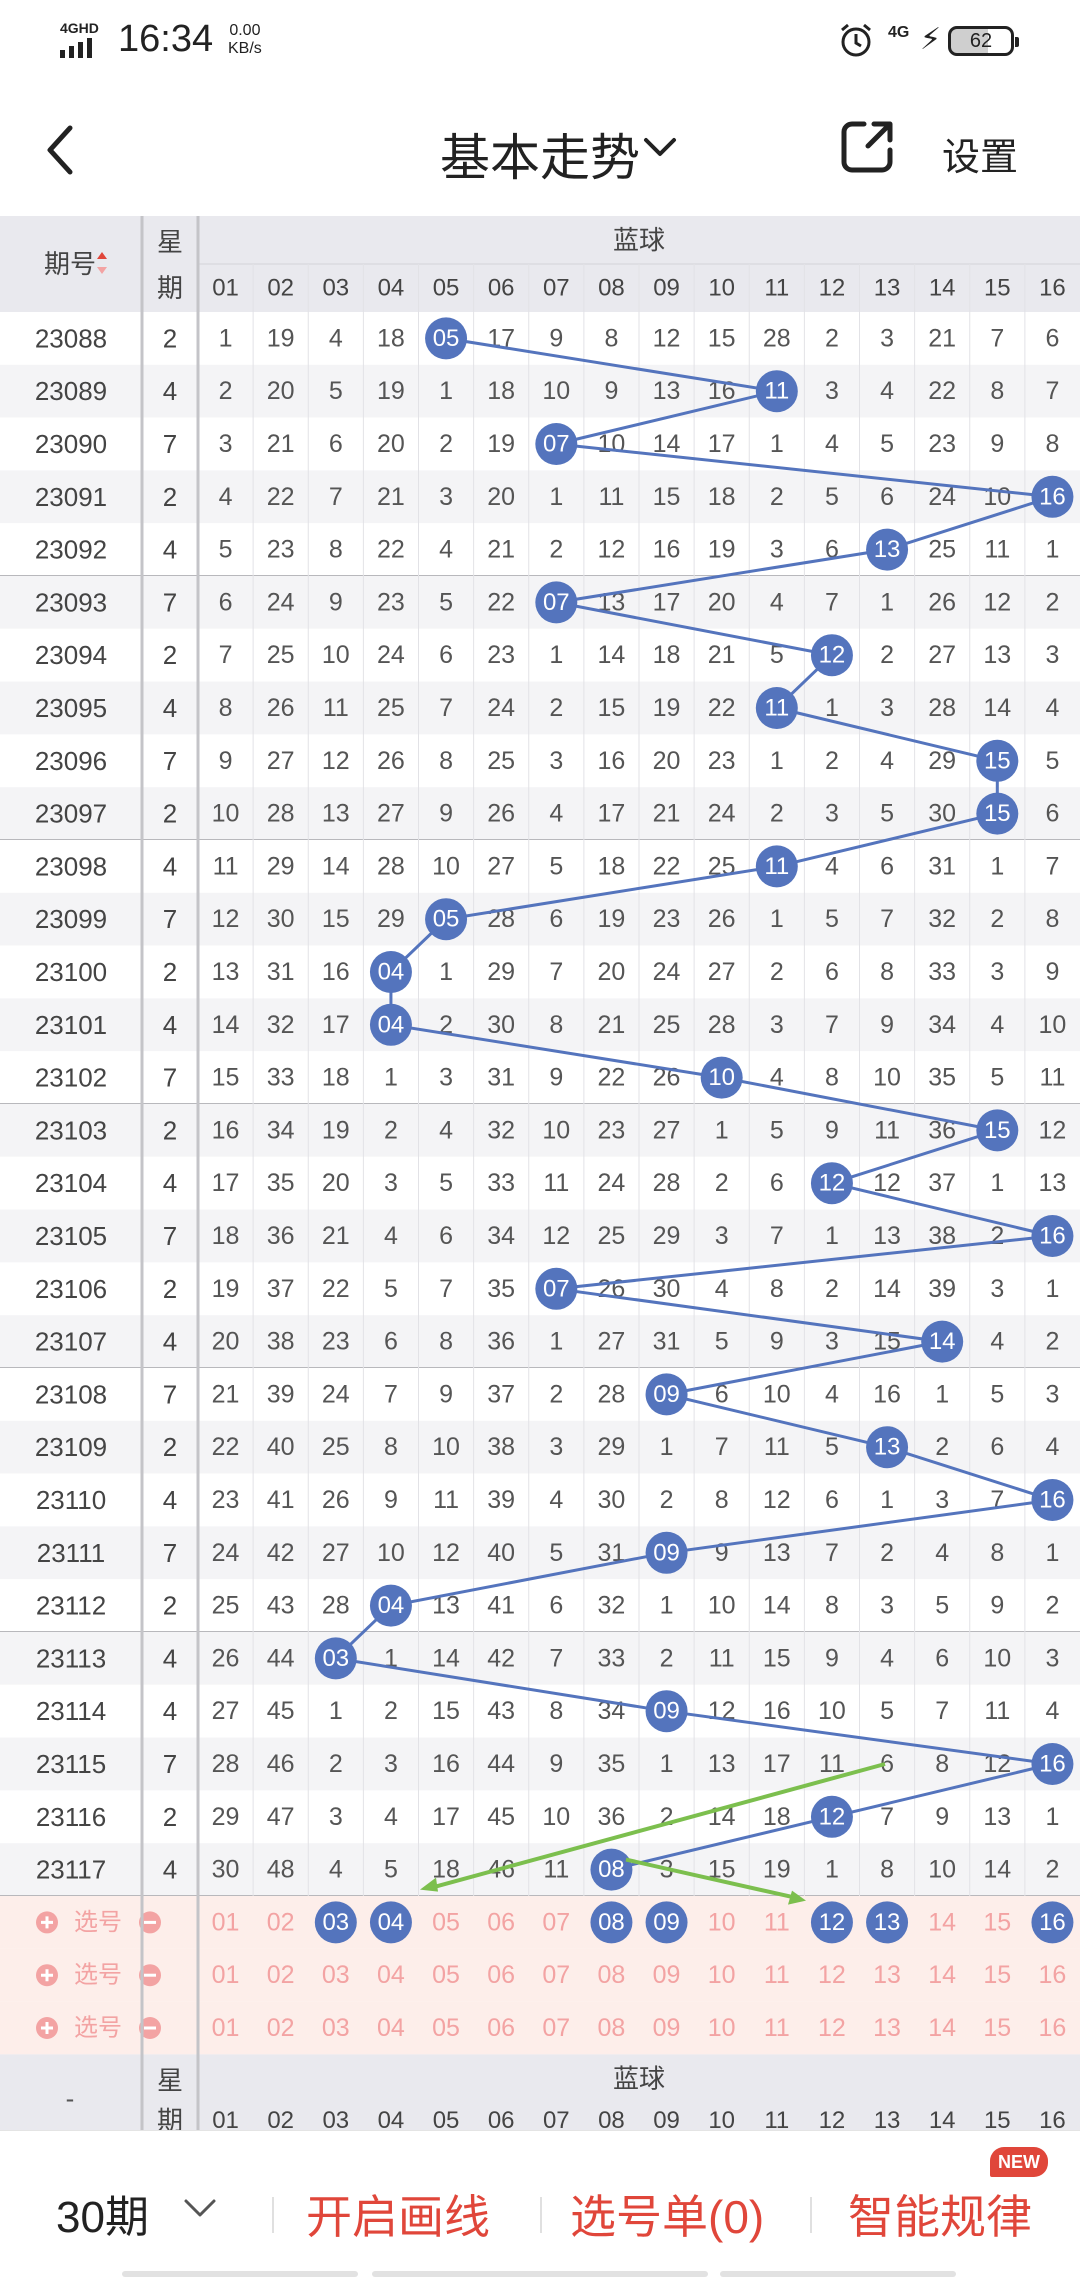  Describe the element at coordinates (611, 288) in the screenshot. I see `blue-col-header: 08` at that location.